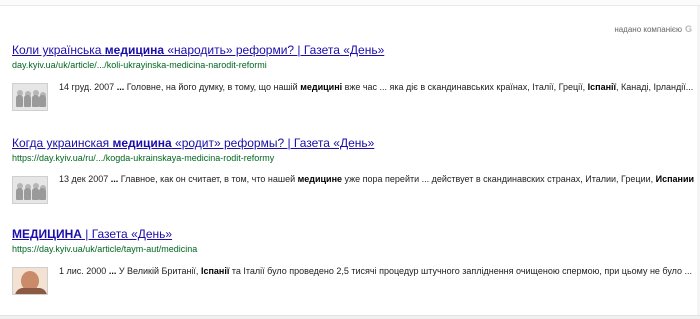  Describe the element at coordinates (212, 87) in the screenshot. I see `text-segment: Головне, на його думку, в тому, що нашій` at that location.